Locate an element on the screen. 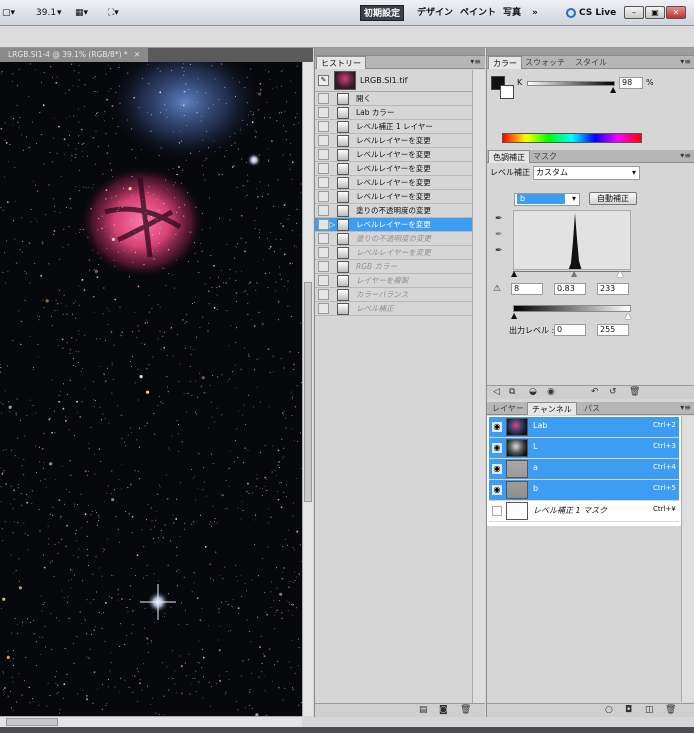 This screenshot has width=694, height=733. minimize-button: – is located at coordinates (634, 12).